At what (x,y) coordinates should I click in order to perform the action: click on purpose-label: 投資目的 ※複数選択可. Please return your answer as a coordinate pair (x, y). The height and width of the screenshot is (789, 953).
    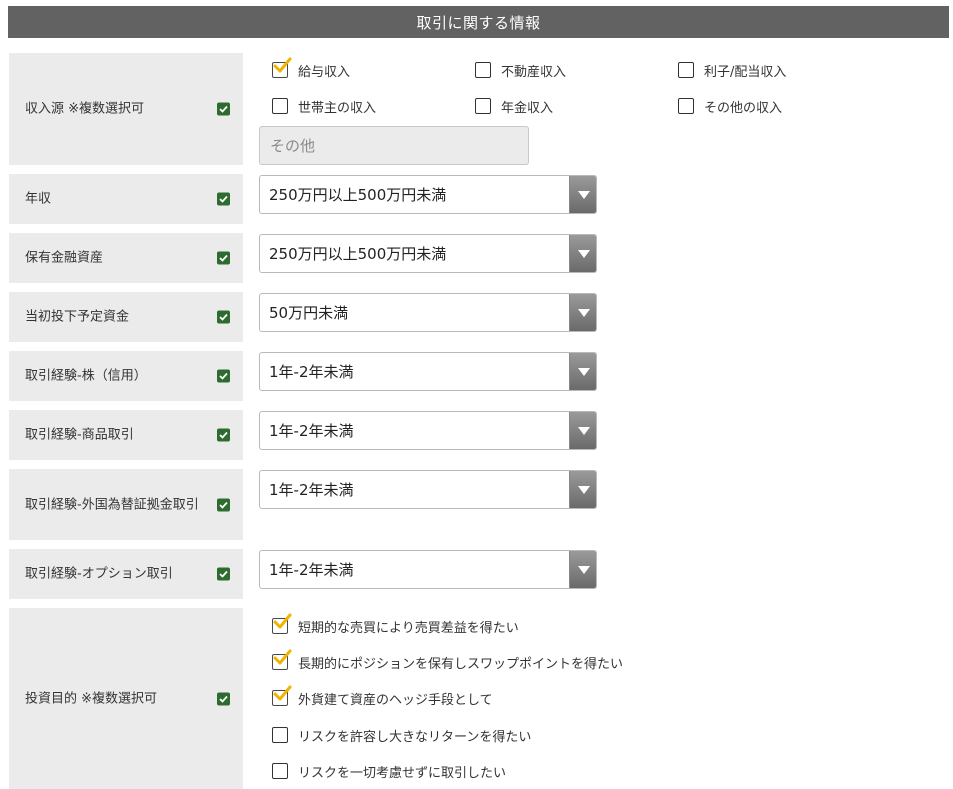
    Looking at the image, I should click on (91, 698).